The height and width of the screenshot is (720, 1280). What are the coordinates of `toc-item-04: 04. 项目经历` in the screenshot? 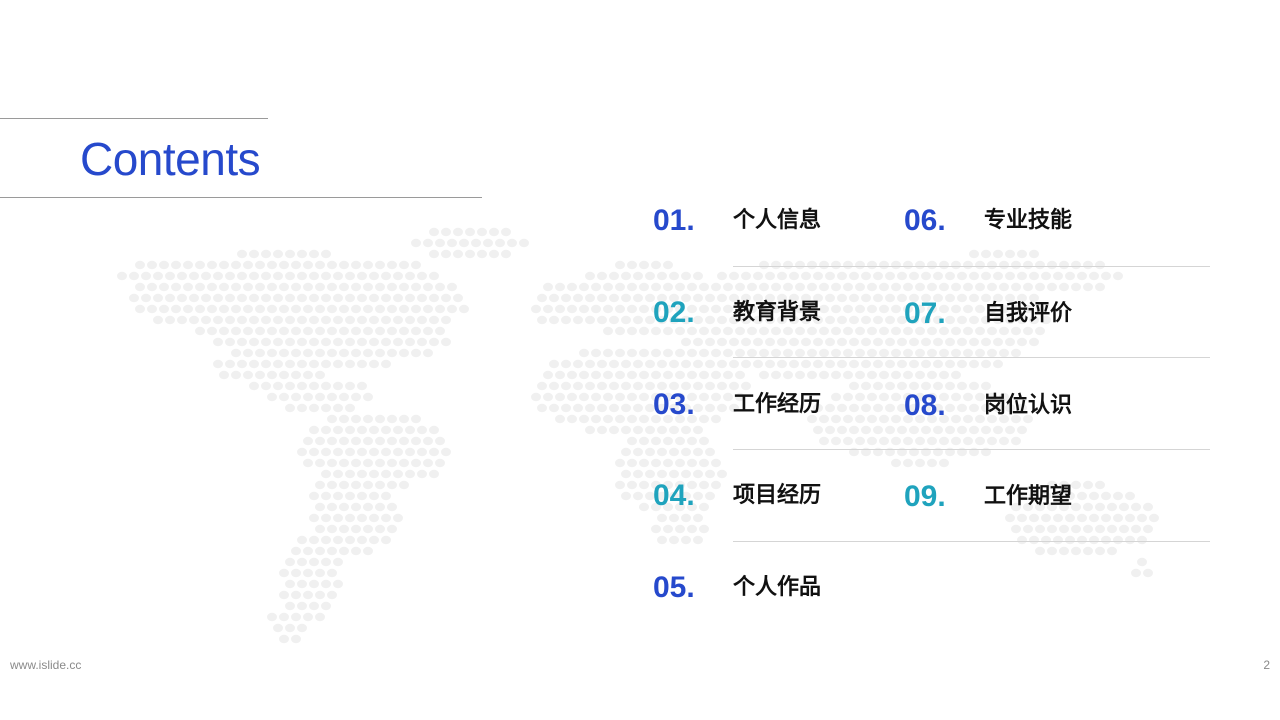 It's located at (773, 496).